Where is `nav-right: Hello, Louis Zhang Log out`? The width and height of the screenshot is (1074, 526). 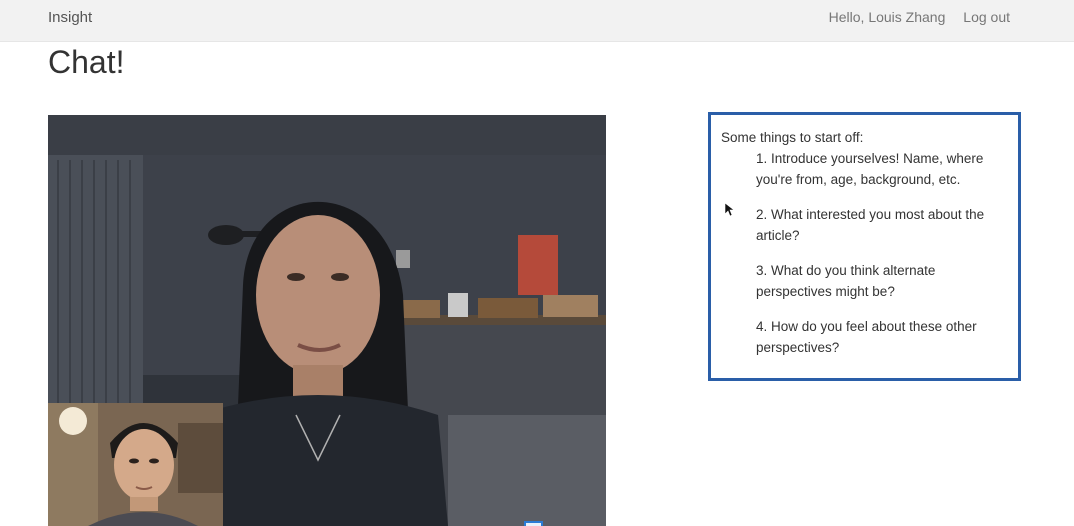 nav-right: Hello, Louis Zhang Log out is located at coordinates (919, 17).